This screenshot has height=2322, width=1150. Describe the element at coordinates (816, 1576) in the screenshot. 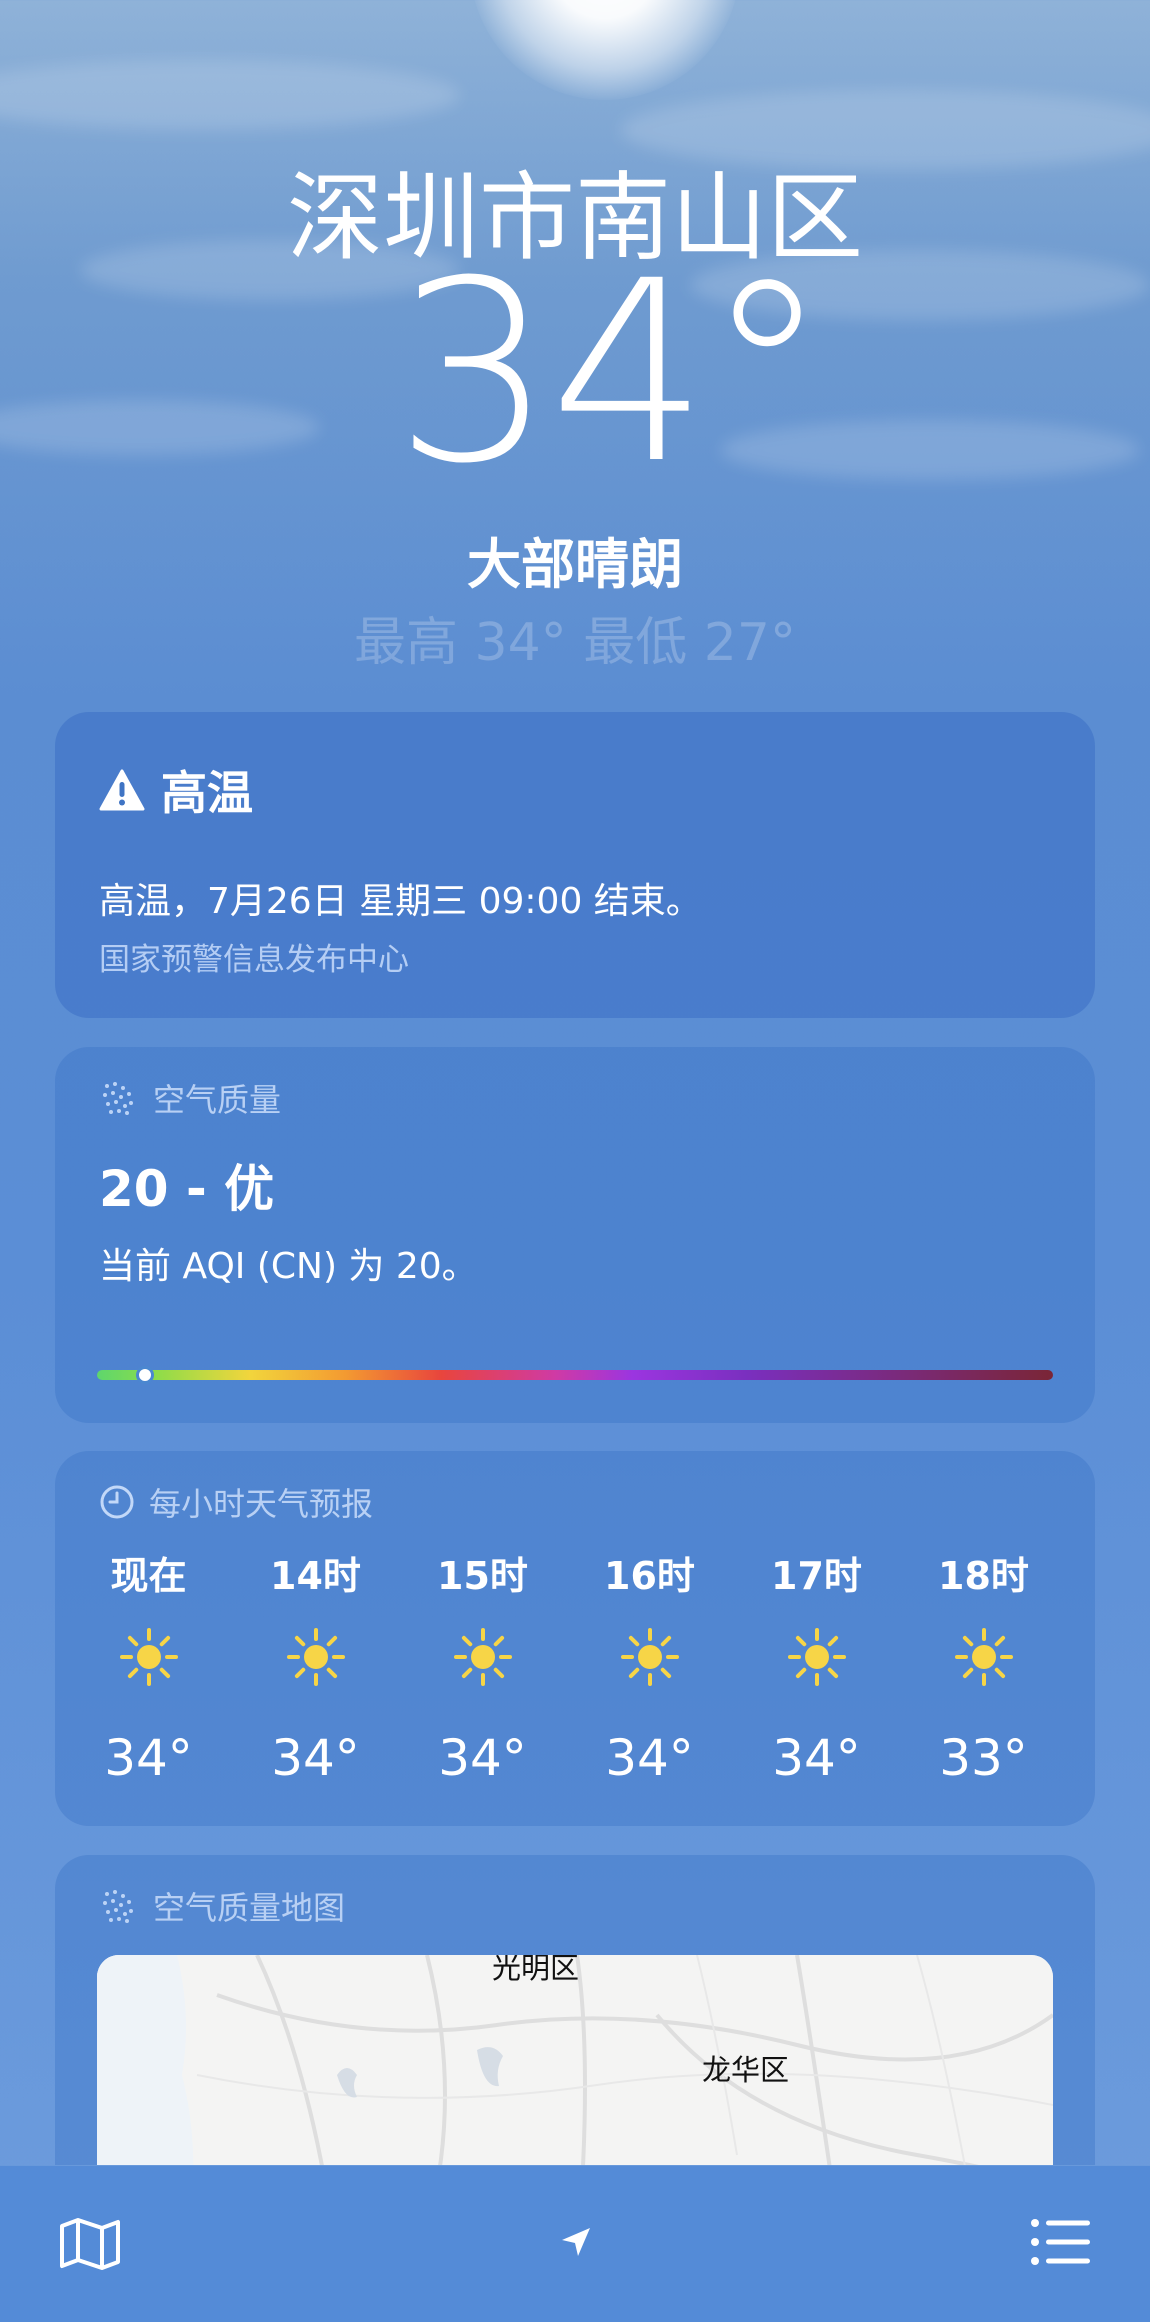

I see `hour-label: 17时` at that location.